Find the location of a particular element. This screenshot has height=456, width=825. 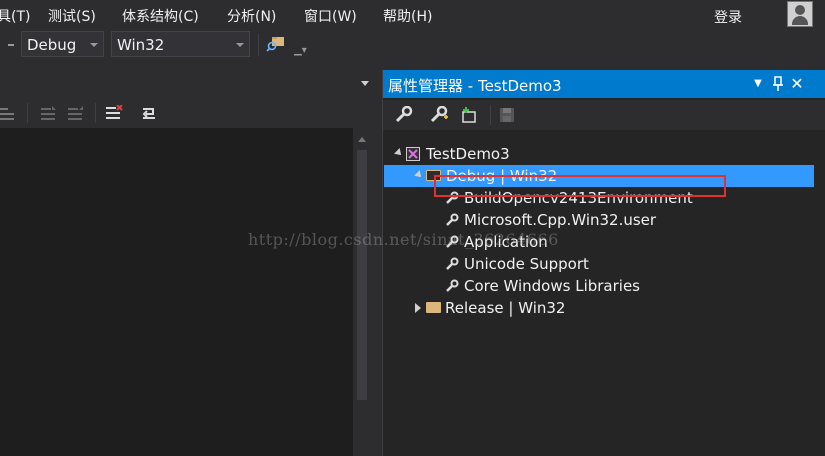

tree-node-project: TestDemo3 is located at coordinates (604, 154).